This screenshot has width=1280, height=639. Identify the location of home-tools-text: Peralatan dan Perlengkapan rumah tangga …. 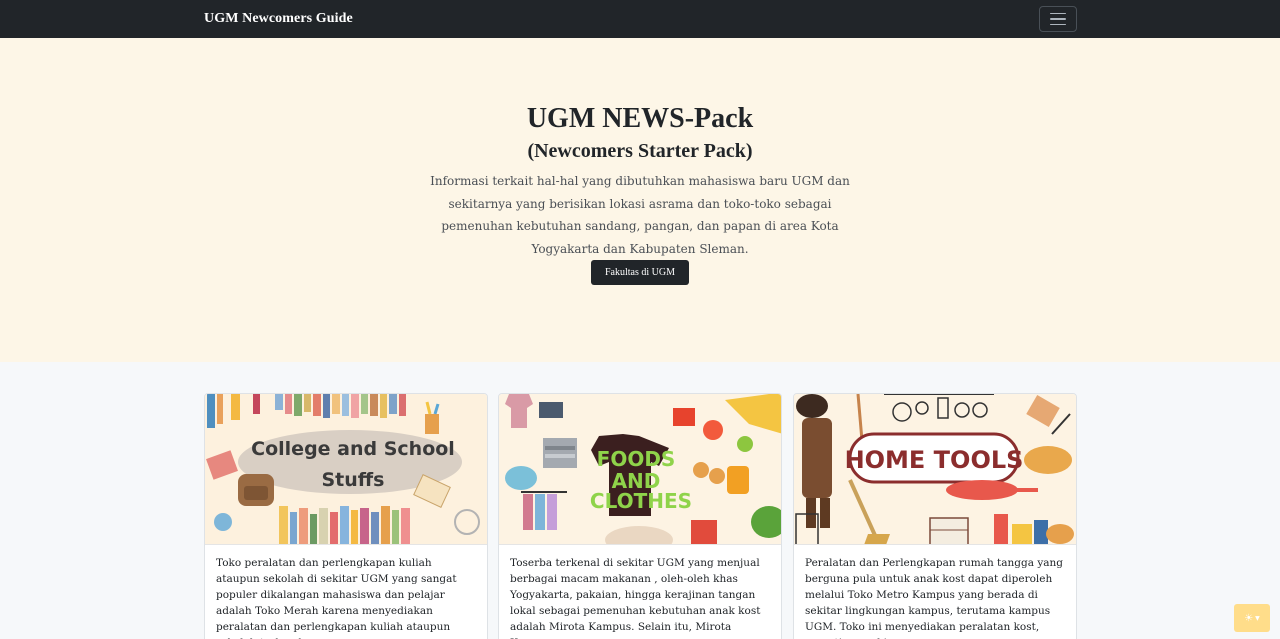
(934, 598).